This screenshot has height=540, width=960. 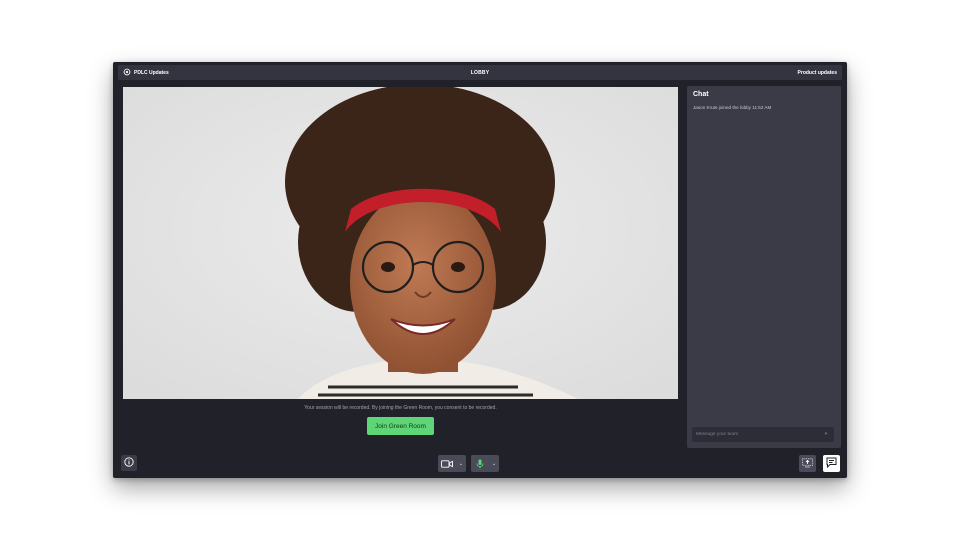 I want to click on screen-share-icon, so click(x=807, y=464).